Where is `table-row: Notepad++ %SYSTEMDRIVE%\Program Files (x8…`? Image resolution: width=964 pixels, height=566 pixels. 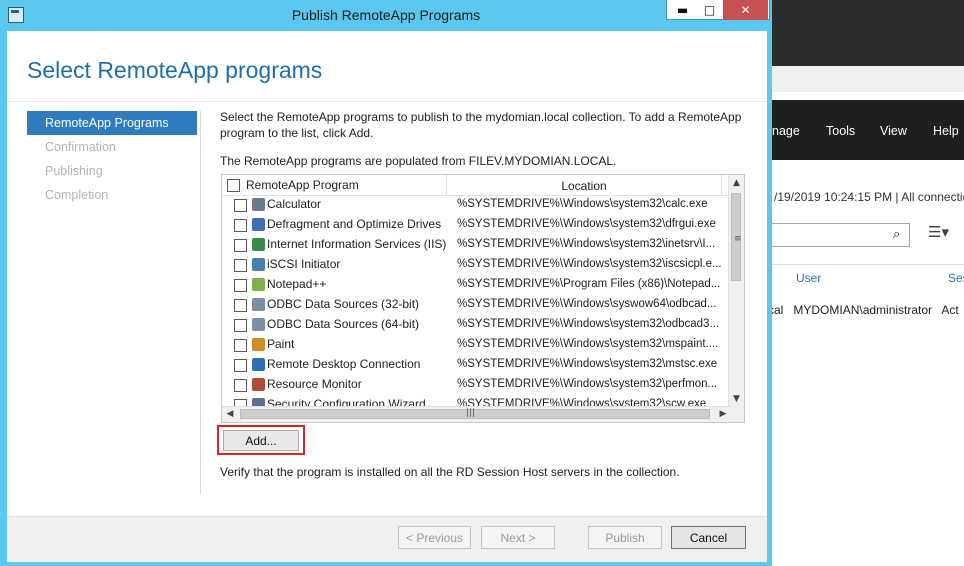
table-row: Notepad++ %SYSTEMDRIVE%\Program Files (x8… is located at coordinates (476, 285).